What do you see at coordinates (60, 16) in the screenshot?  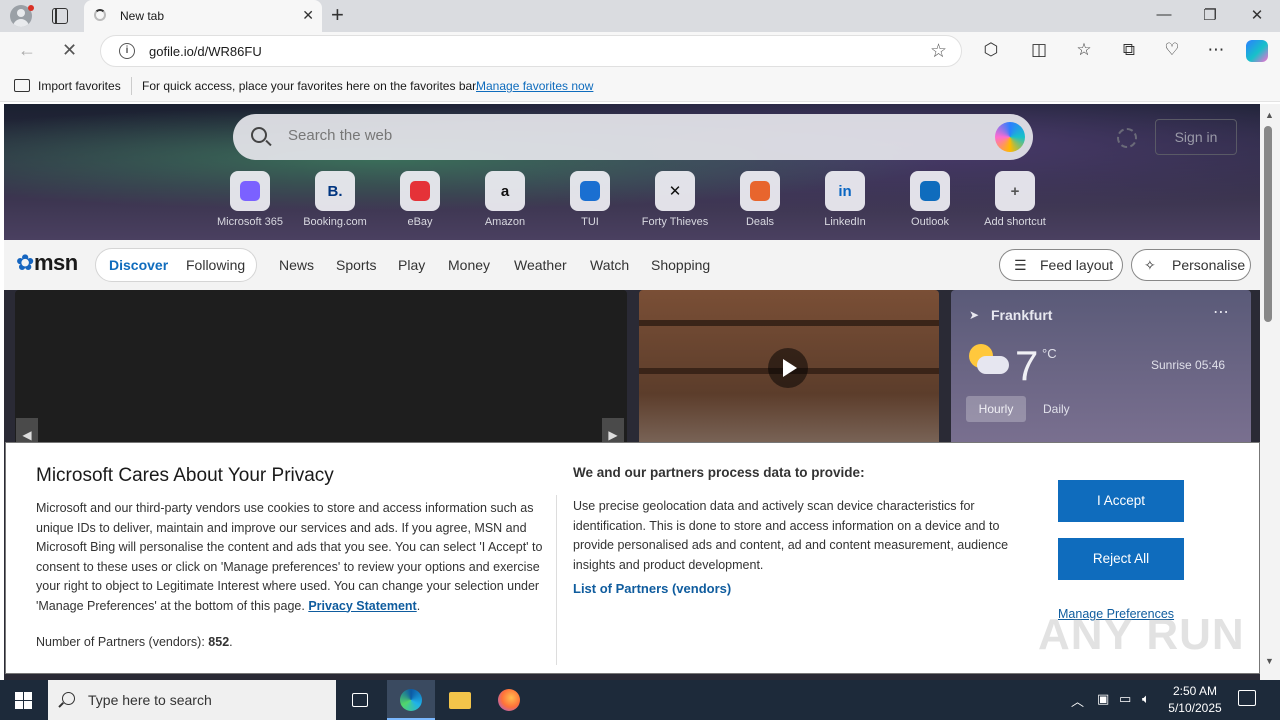 I see `tab-actions-icon` at bounding box center [60, 16].